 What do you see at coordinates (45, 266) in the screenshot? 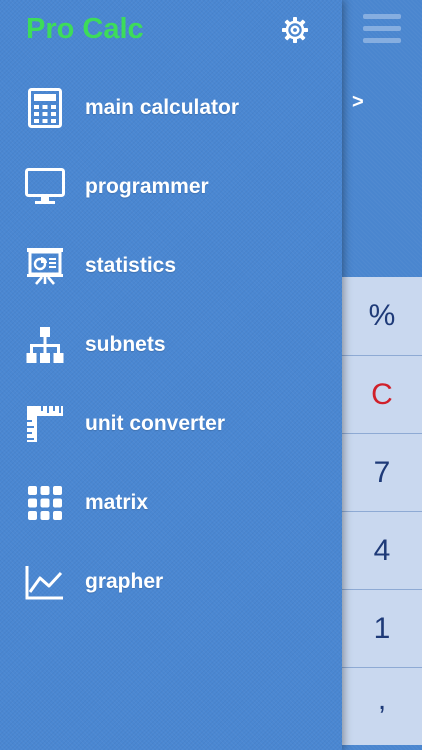
I see `presentation-board-icon` at bounding box center [45, 266].